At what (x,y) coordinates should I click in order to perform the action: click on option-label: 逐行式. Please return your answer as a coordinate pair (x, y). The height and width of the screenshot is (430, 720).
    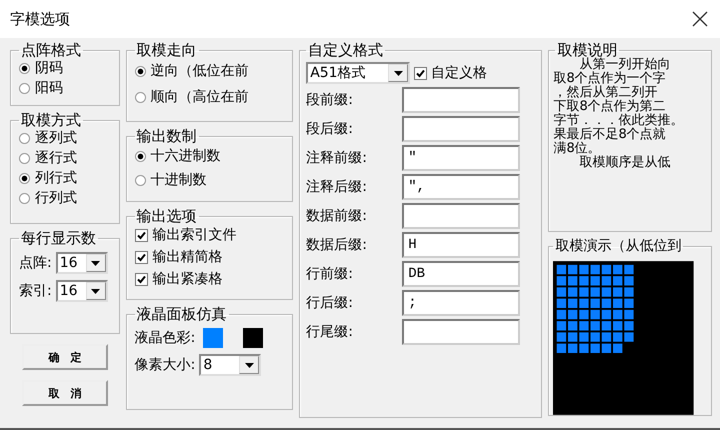
    Looking at the image, I should click on (56, 158).